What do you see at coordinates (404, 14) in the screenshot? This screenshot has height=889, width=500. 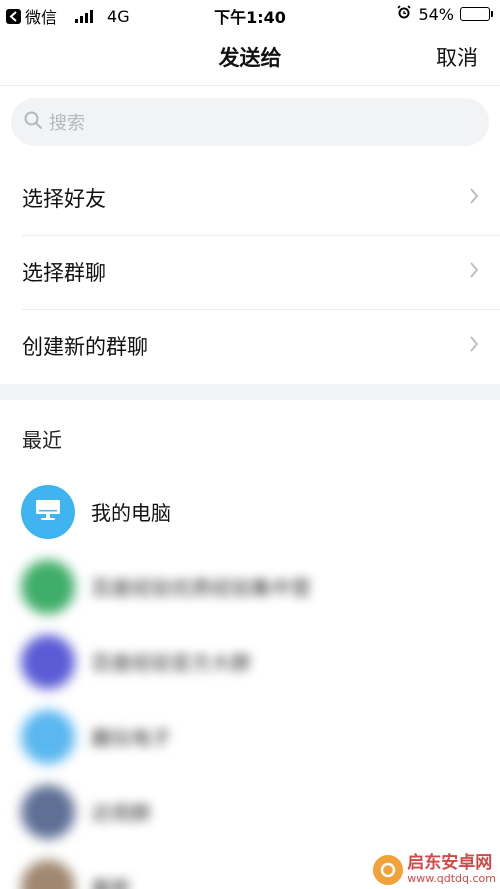 I see `alarm-icon` at bounding box center [404, 14].